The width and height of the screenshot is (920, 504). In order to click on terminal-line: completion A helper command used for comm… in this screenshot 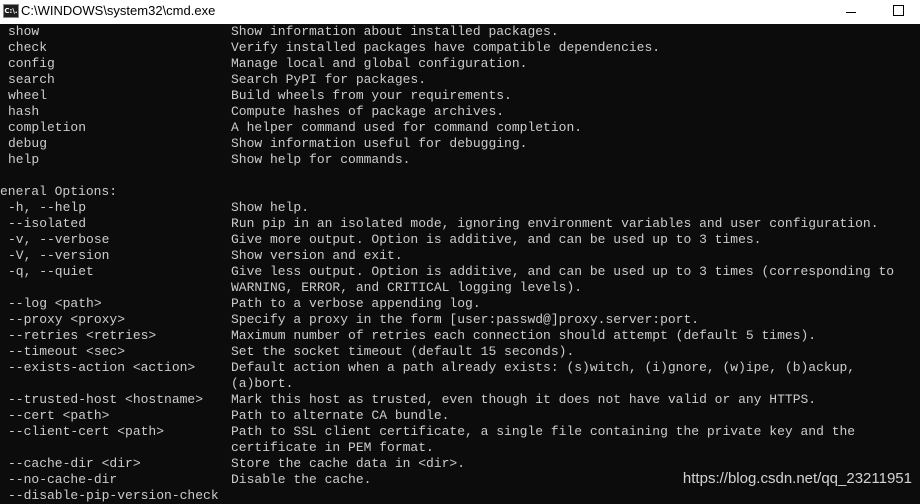, I will do `click(460, 128)`.